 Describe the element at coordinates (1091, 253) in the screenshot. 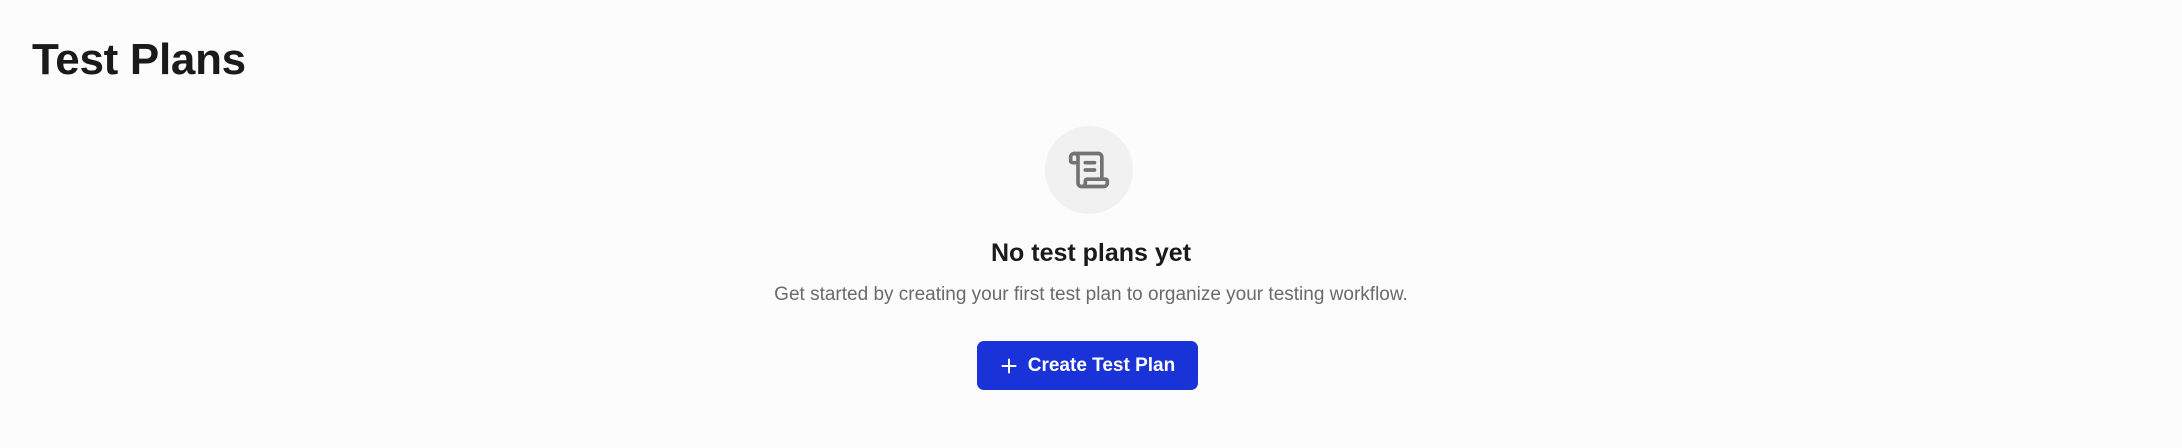

I see `empty-state-heading: No test plans yet` at that location.